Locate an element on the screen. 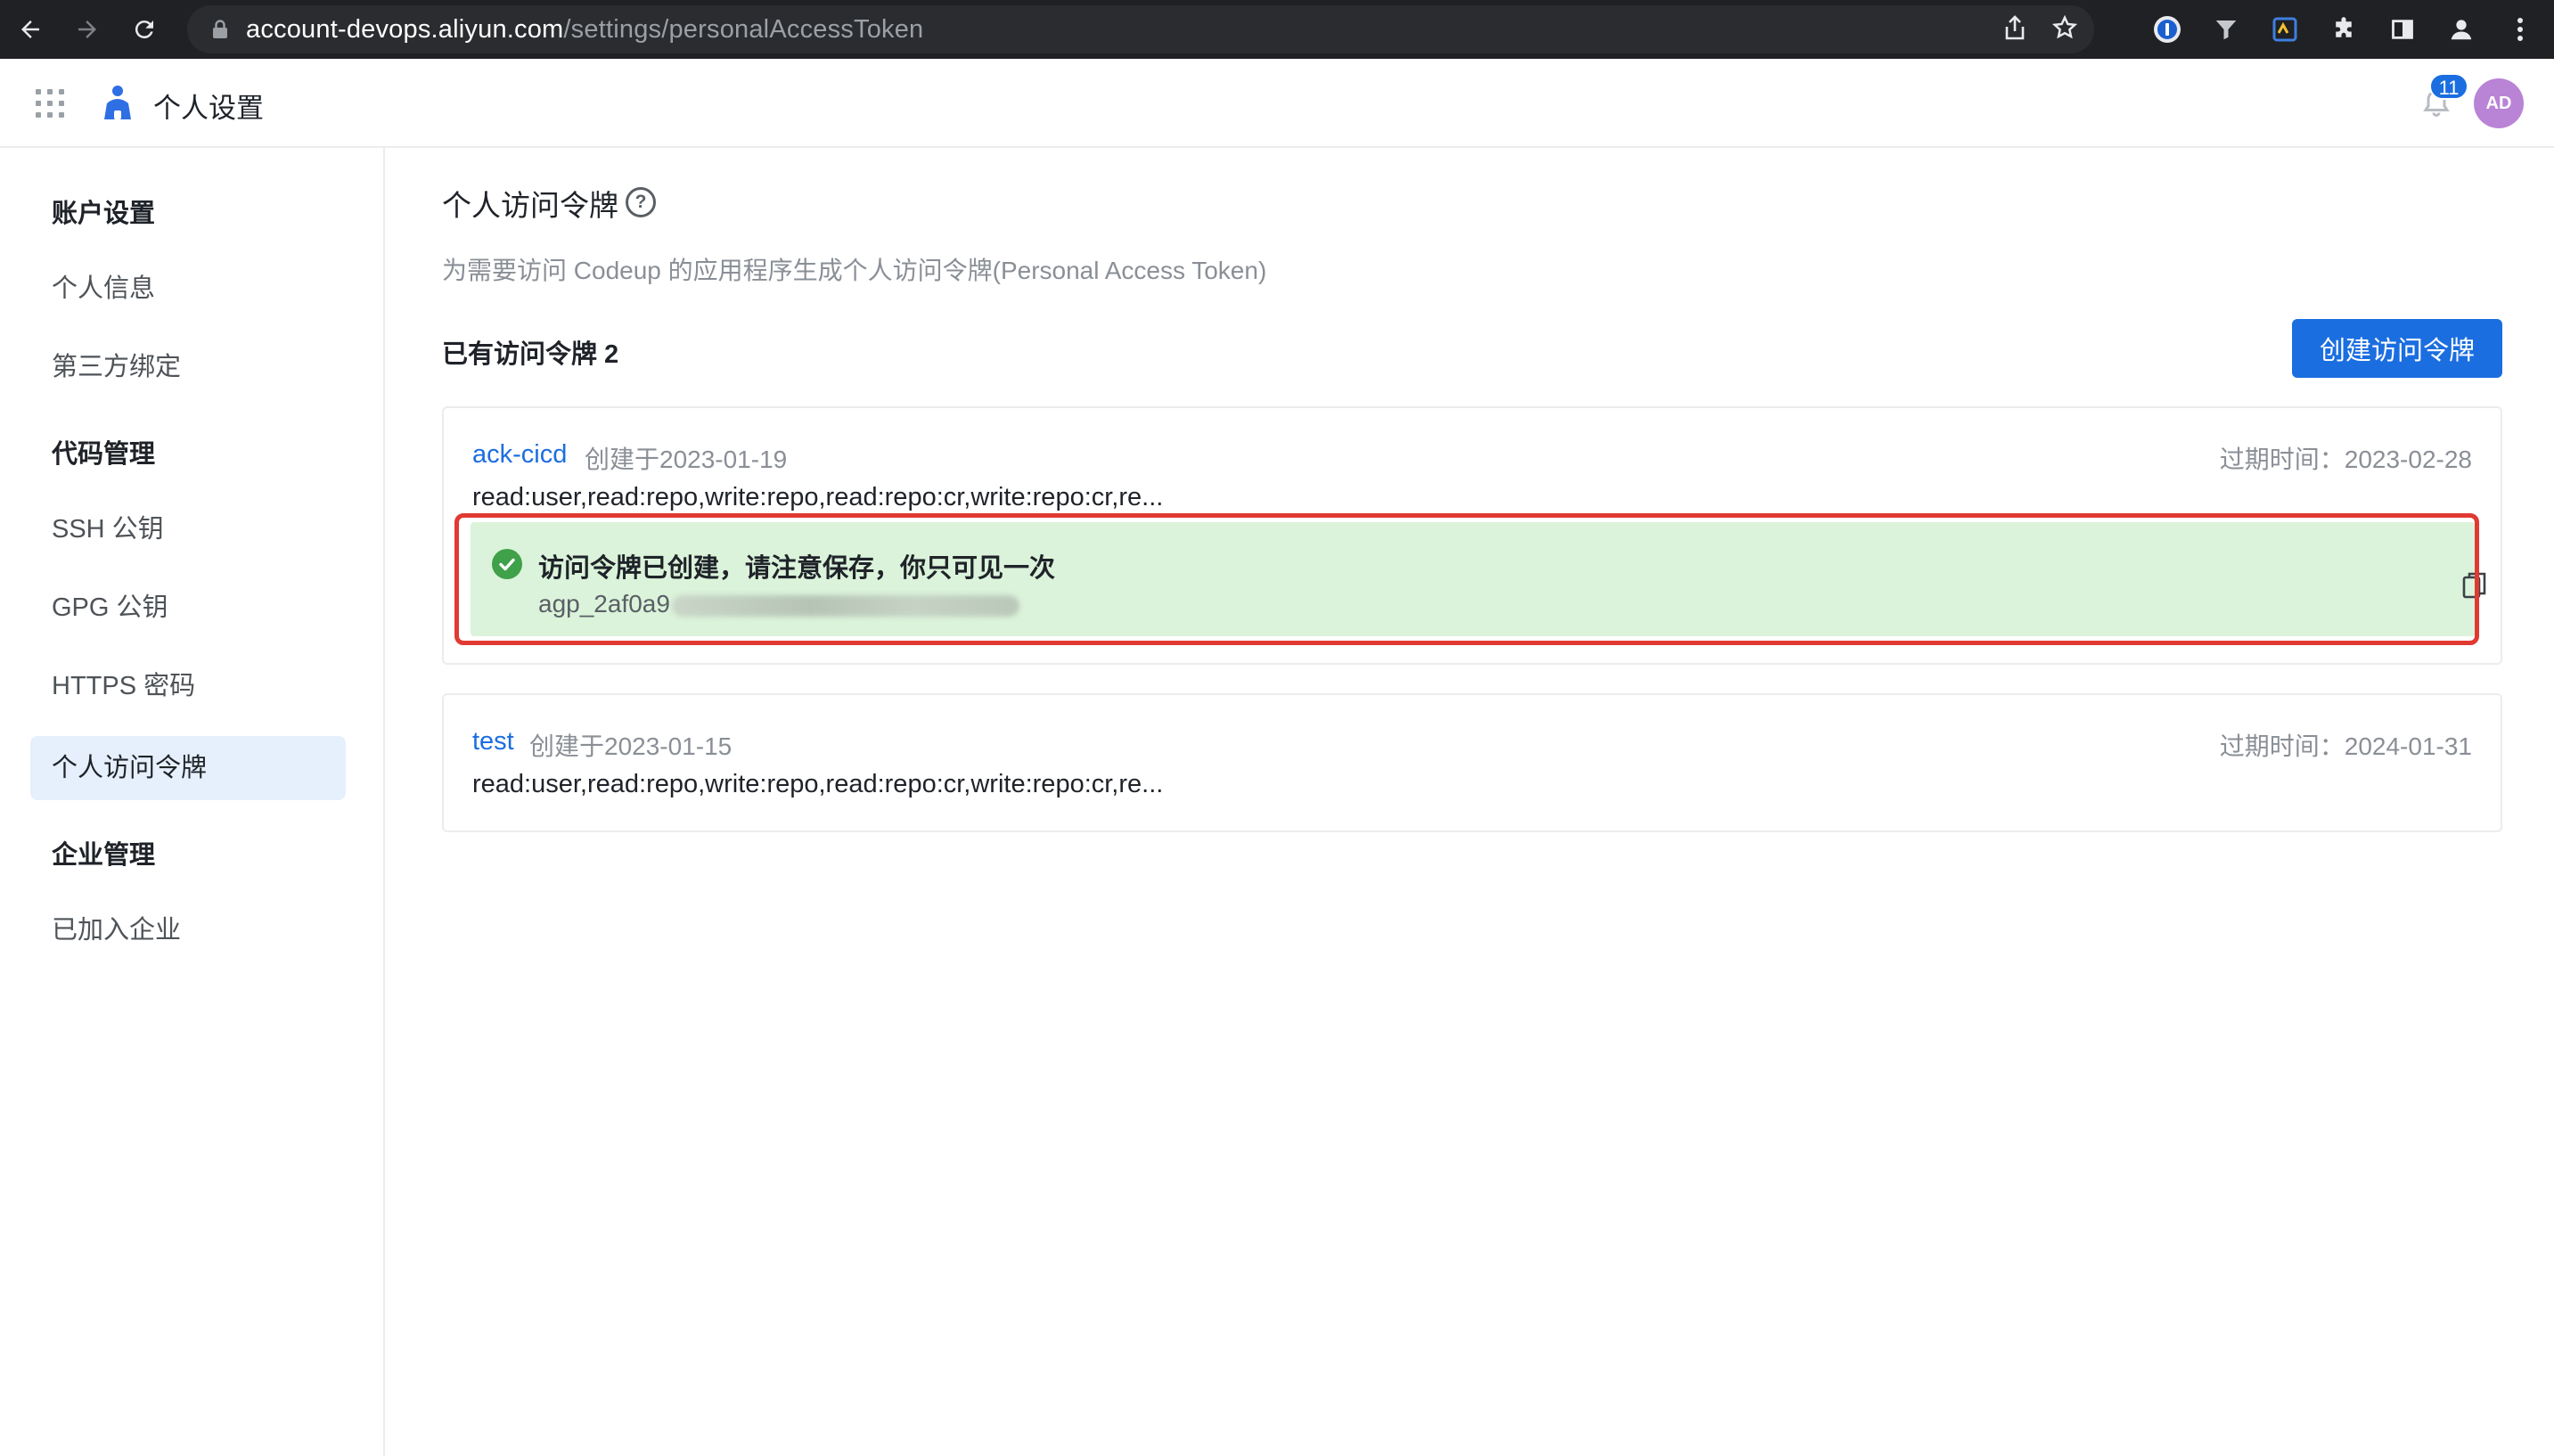 The image size is (2554, 1456). password-manager-icon is located at coordinates (2167, 29).